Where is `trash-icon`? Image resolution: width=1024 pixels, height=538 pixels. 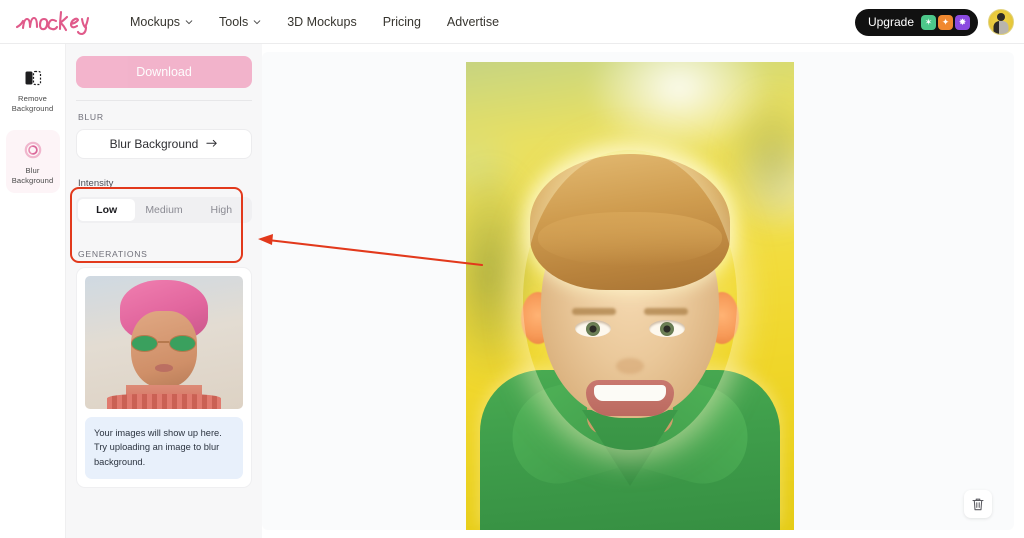 trash-icon is located at coordinates (978, 504).